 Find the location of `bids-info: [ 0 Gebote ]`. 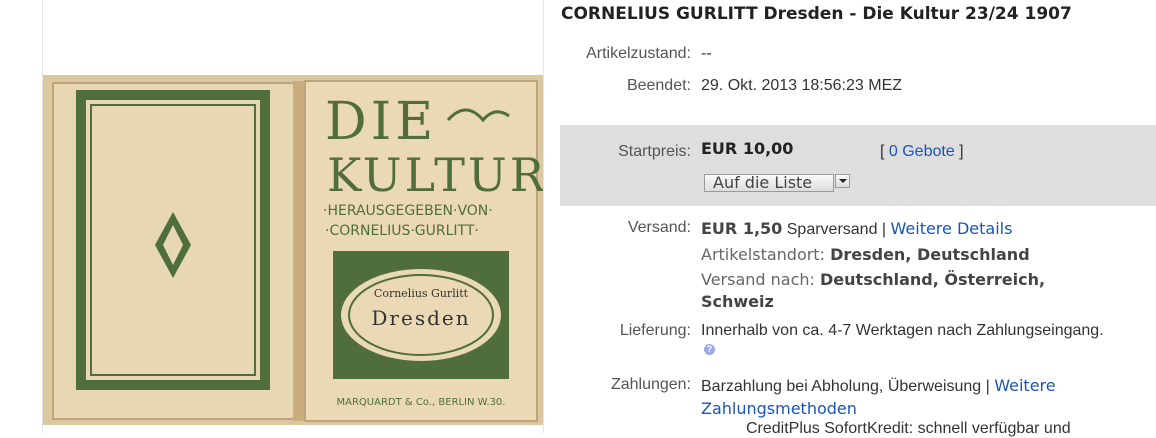

bids-info: [ 0 Gebote ] is located at coordinates (922, 151).